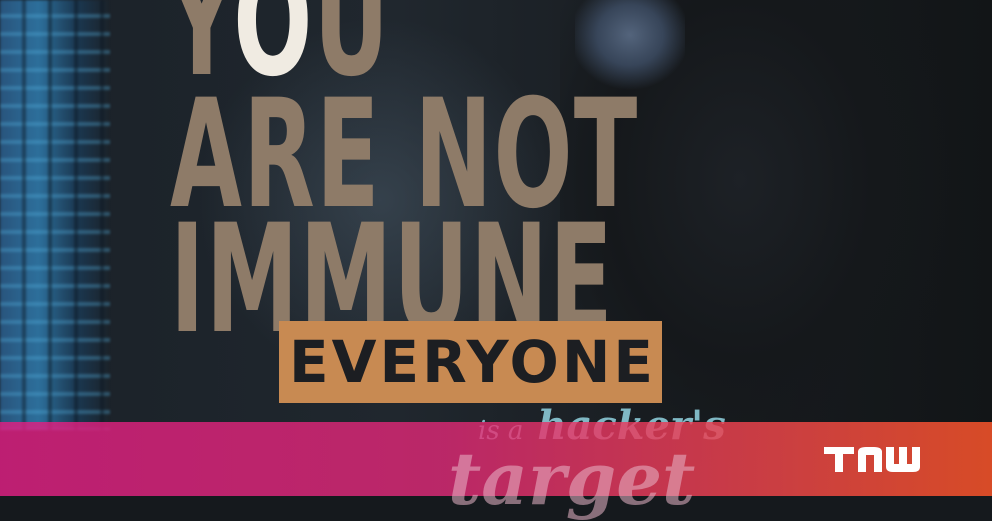  I want to click on everyone-badge-text: EVERYONE, so click(473, 362).